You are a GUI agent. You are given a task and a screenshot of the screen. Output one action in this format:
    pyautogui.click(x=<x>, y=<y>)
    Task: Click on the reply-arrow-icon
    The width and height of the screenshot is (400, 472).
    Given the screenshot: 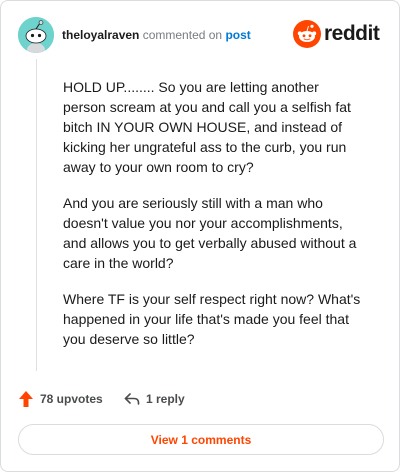 What is the action you would take?
    pyautogui.click(x=132, y=399)
    